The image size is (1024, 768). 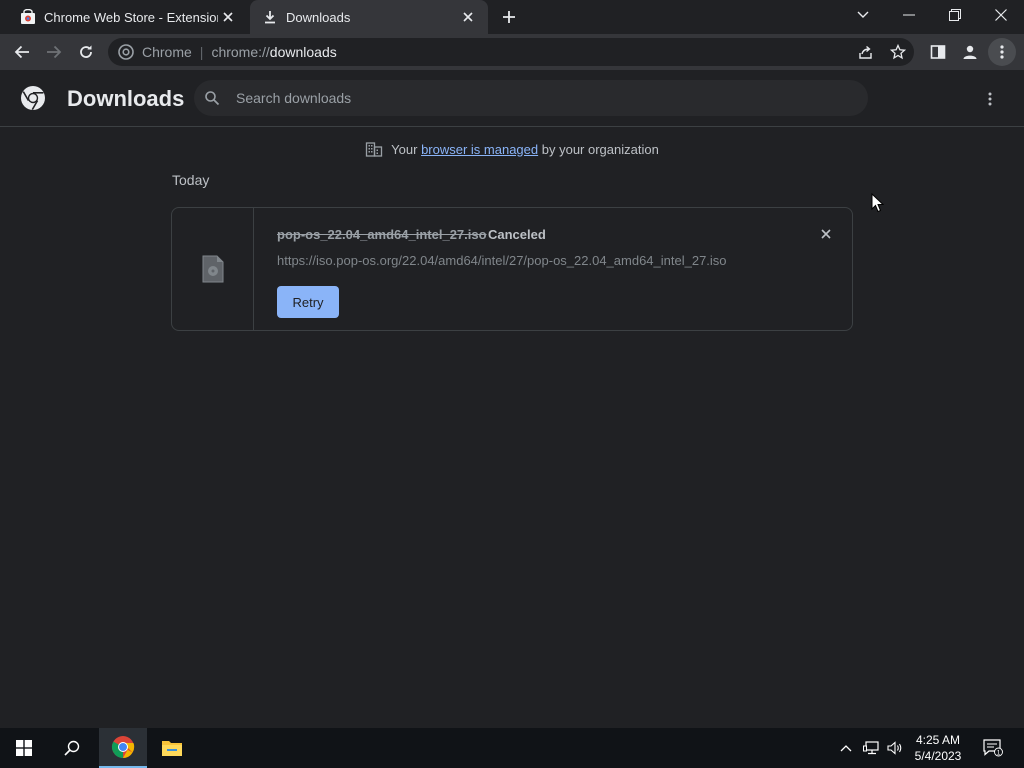 I want to click on download-status: Canceled, so click(x=517, y=234).